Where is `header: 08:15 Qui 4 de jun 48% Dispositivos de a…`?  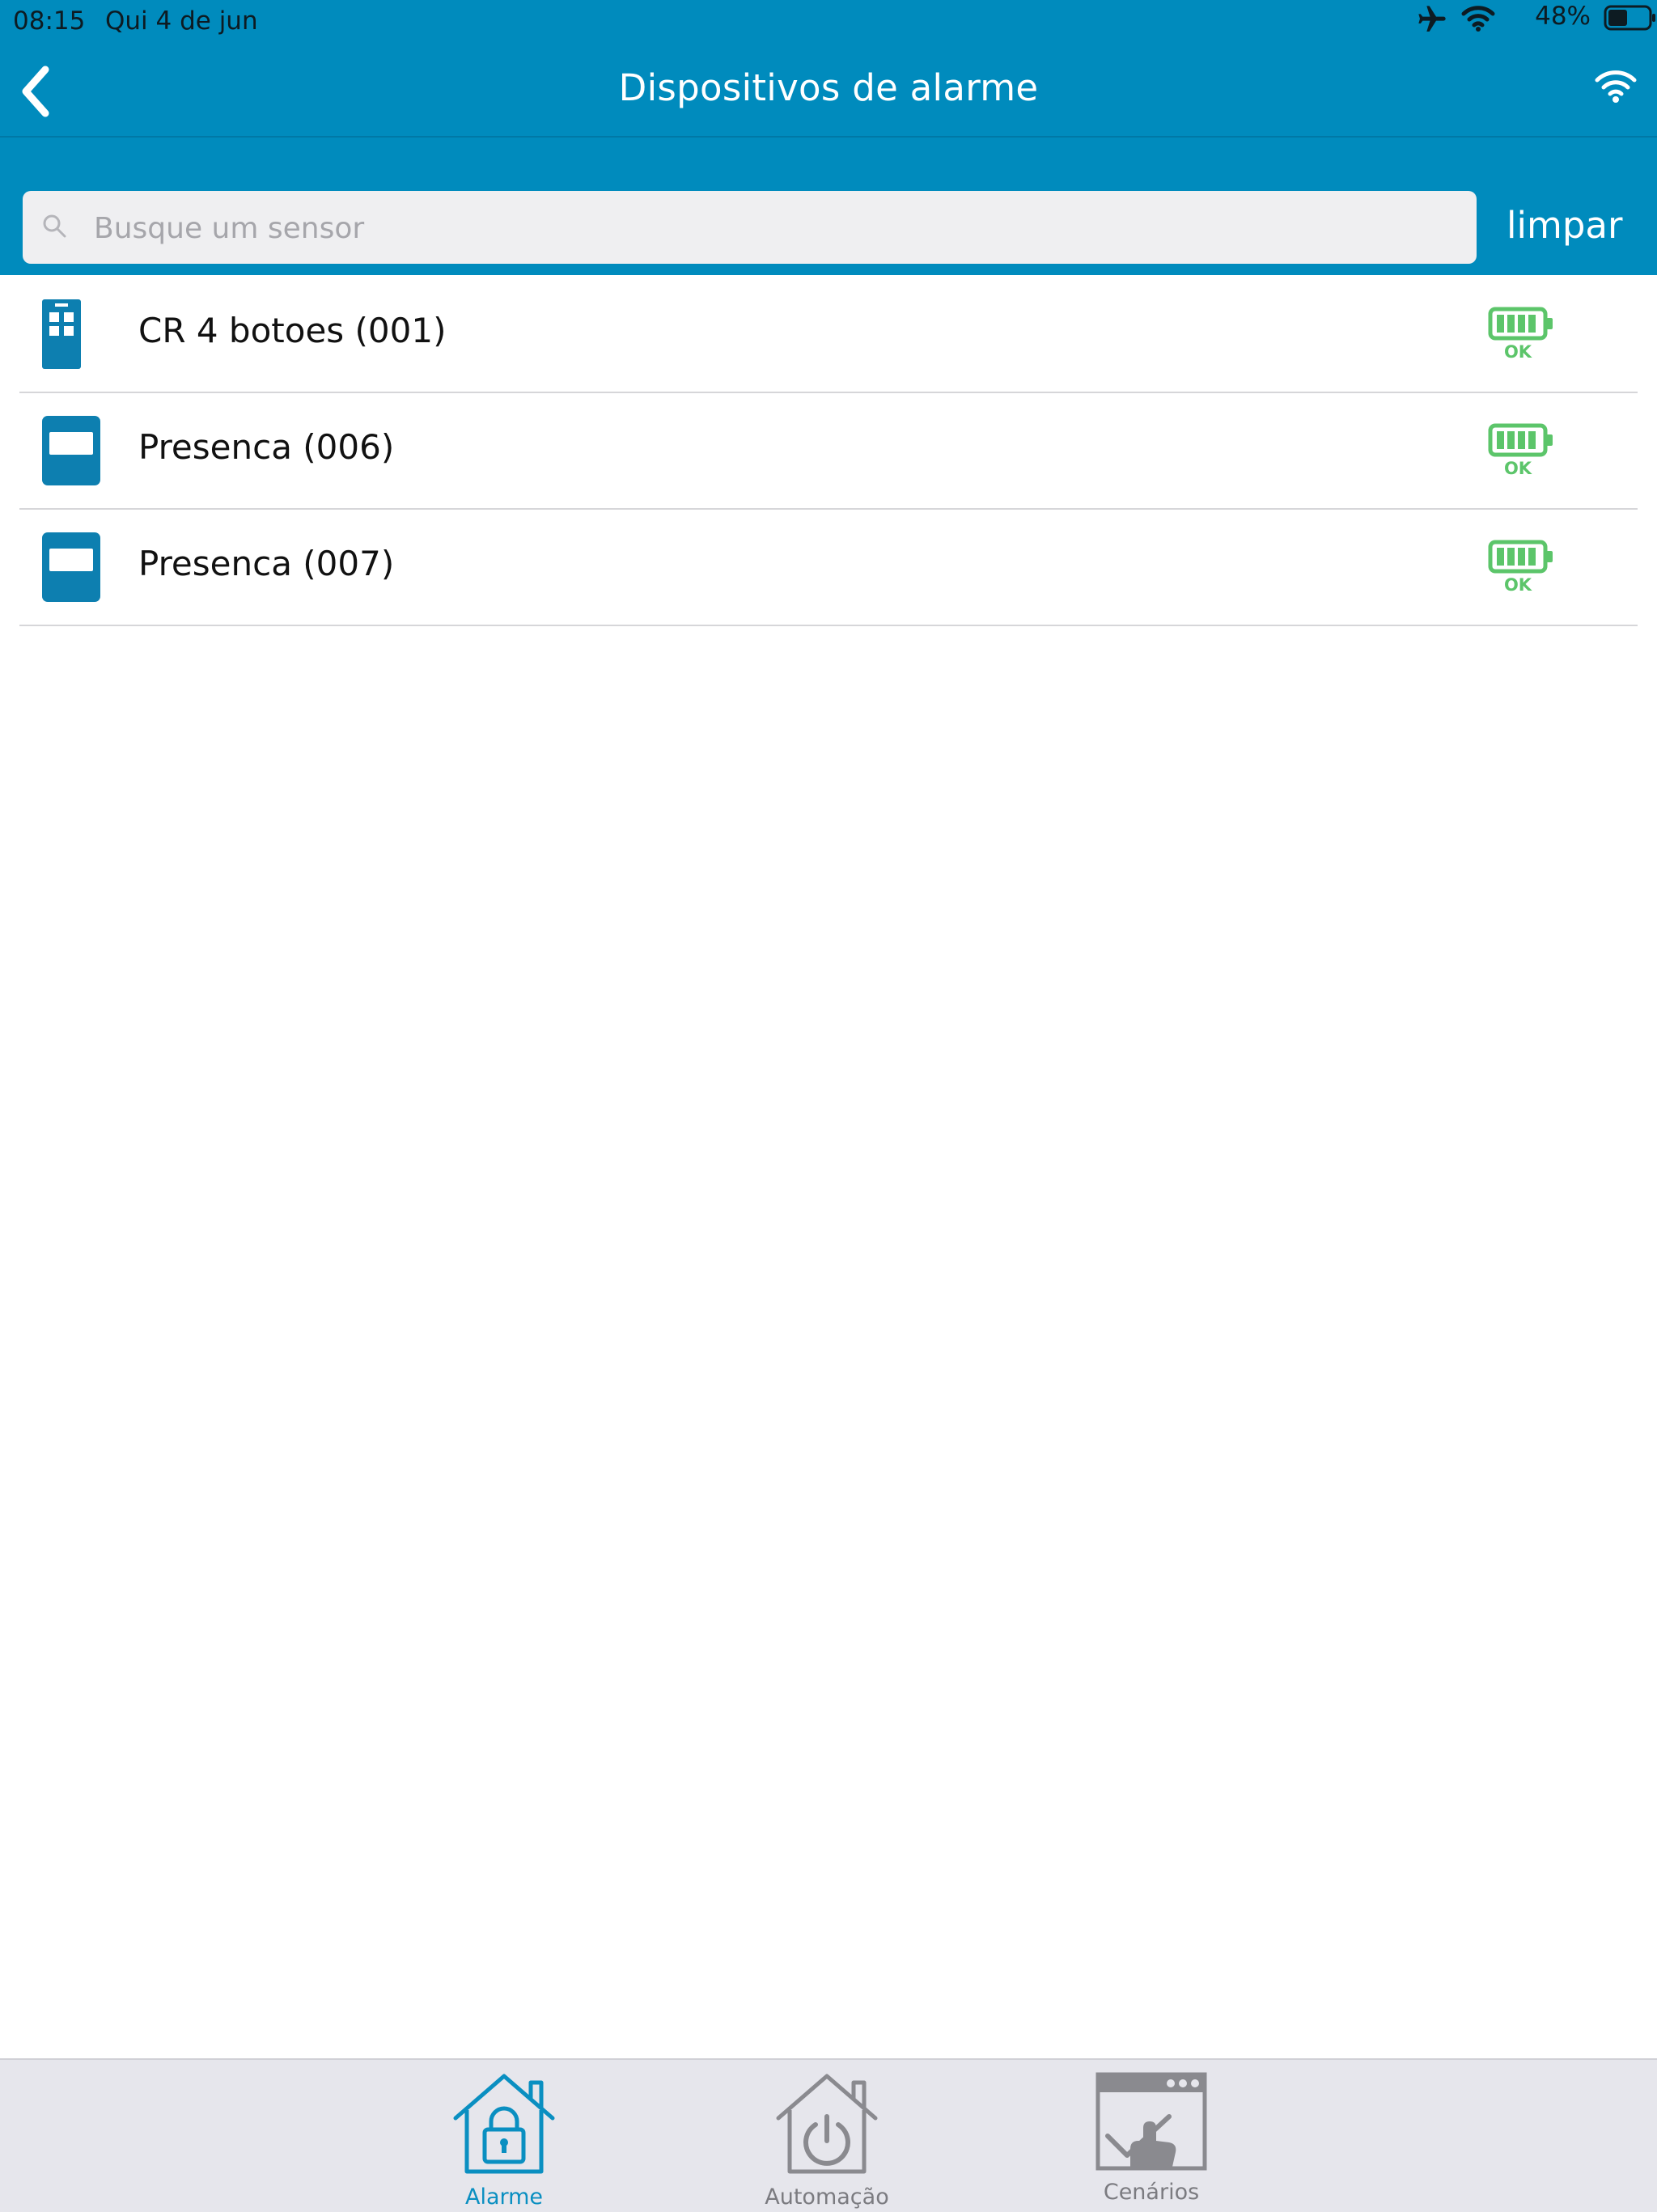
header: 08:15 Qui 4 de jun 48% Dispositivos de a… is located at coordinates (828, 137).